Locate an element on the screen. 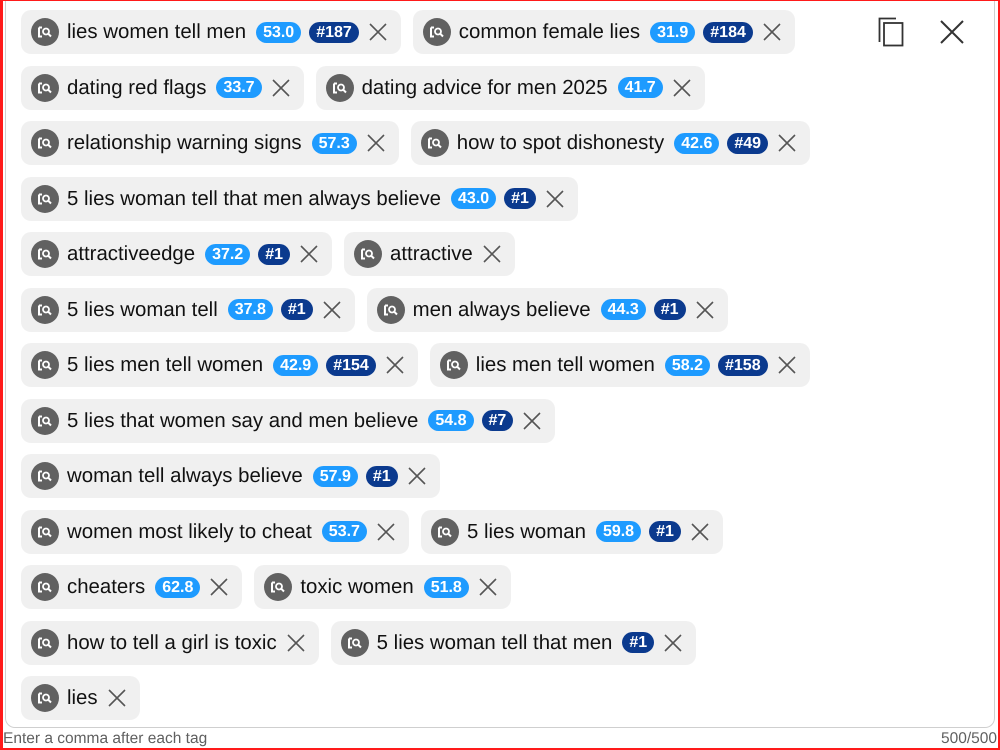  score-badge: 43.0 is located at coordinates (473, 198).